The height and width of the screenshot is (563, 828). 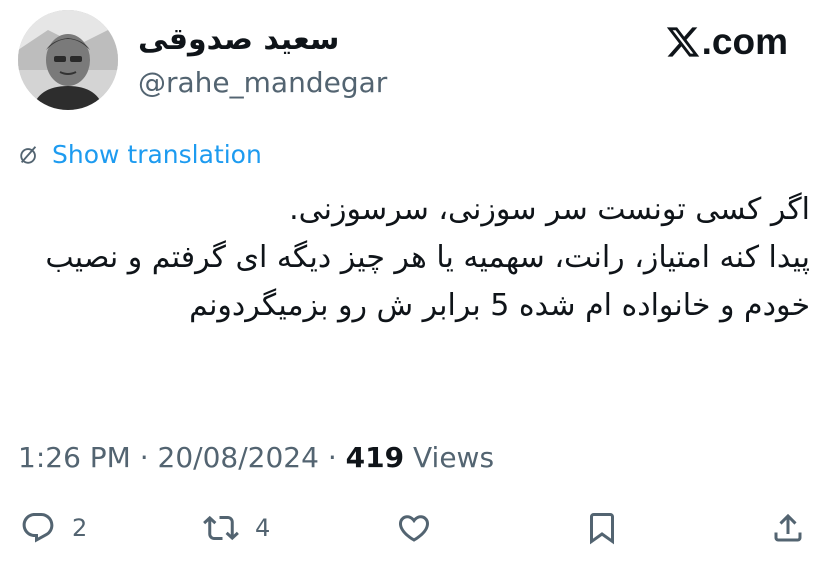 I want to click on retweet-button: 4, so click(x=236, y=528).